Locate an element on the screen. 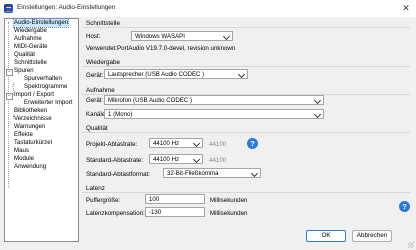 This screenshot has height=250, width=416. ok-button: OK is located at coordinates (326, 236).